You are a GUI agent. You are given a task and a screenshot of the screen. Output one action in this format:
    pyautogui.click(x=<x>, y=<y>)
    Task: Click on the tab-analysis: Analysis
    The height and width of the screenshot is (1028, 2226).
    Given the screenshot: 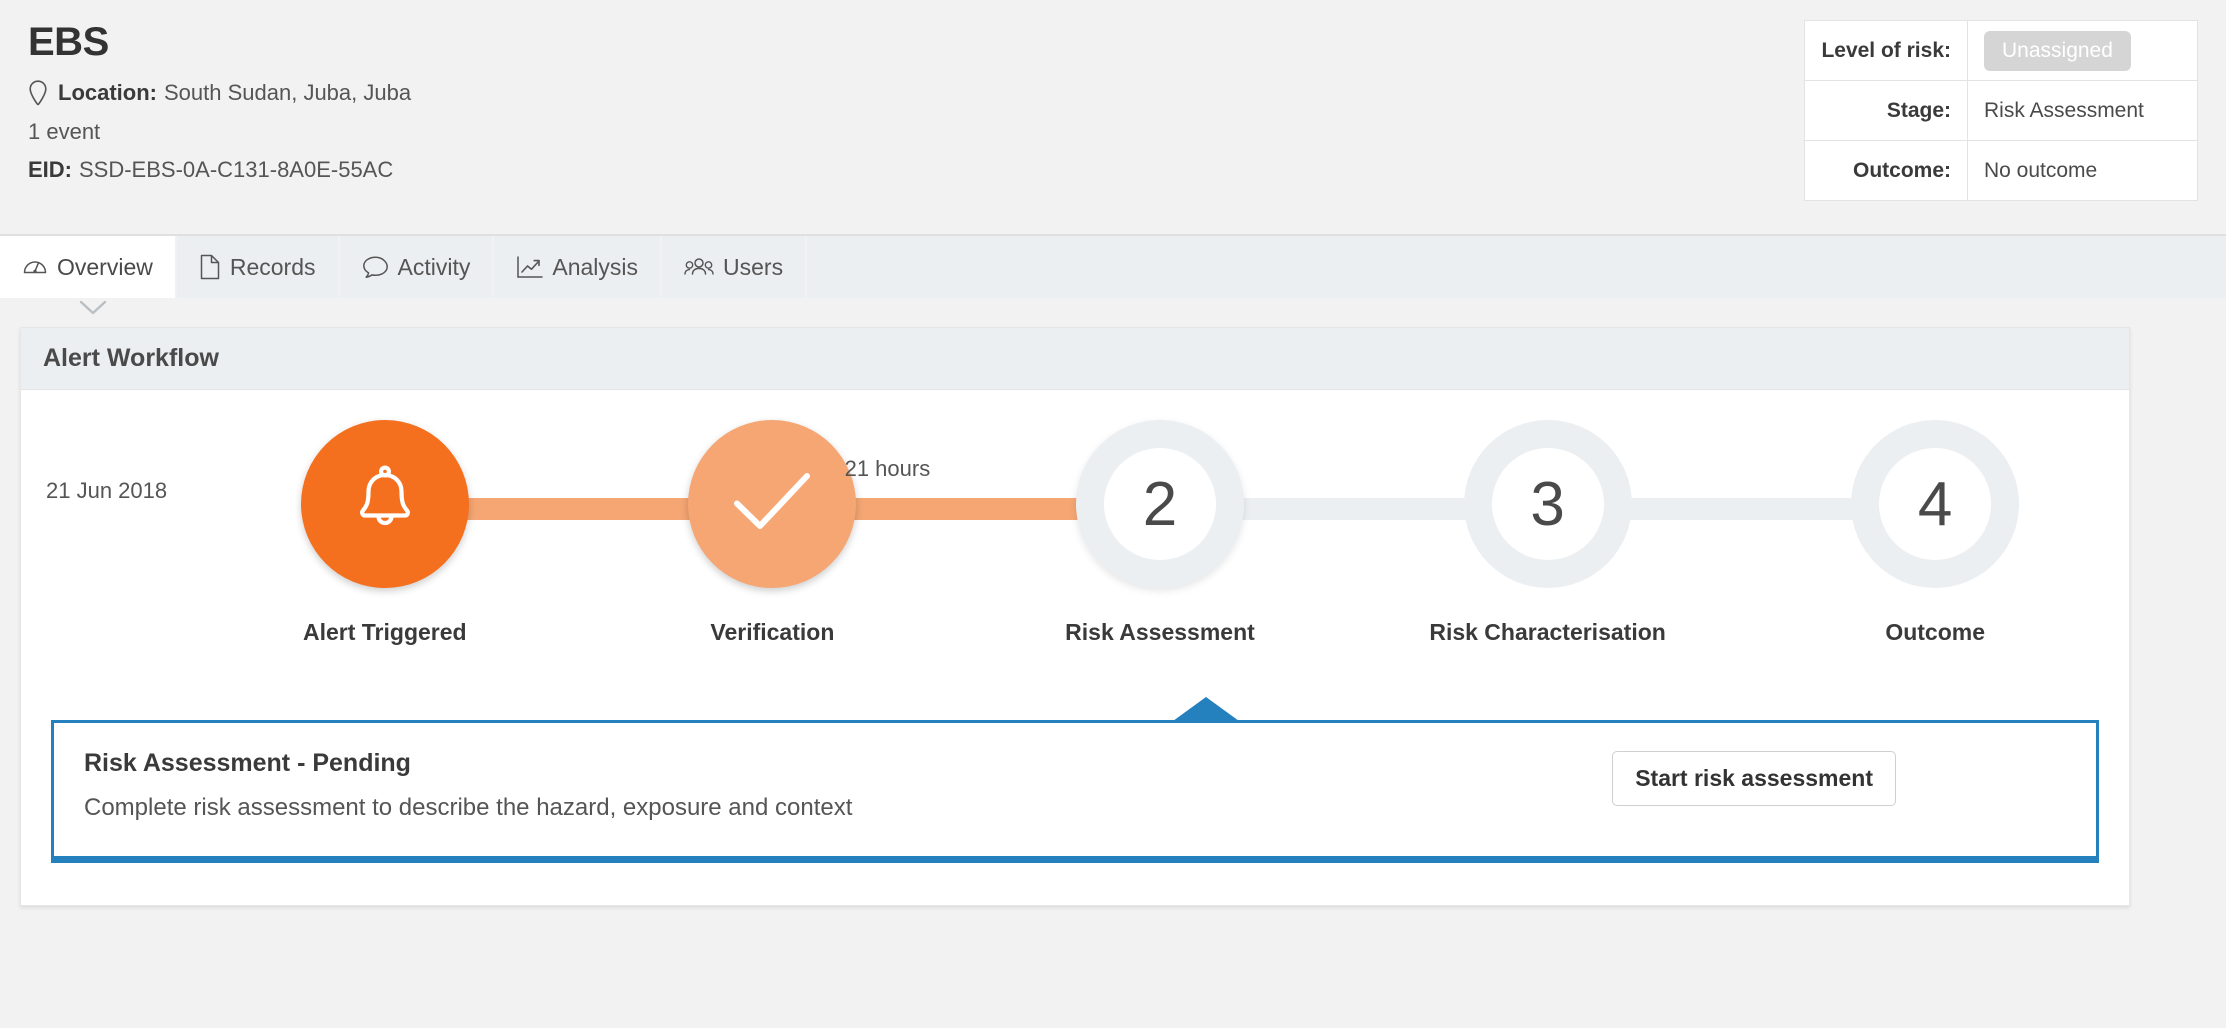 What is the action you would take?
    pyautogui.click(x=578, y=267)
    